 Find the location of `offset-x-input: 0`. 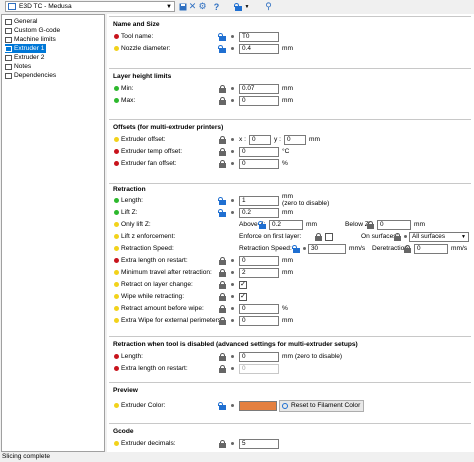

offset-x-input: 0 is located at coordinates (260, 140).